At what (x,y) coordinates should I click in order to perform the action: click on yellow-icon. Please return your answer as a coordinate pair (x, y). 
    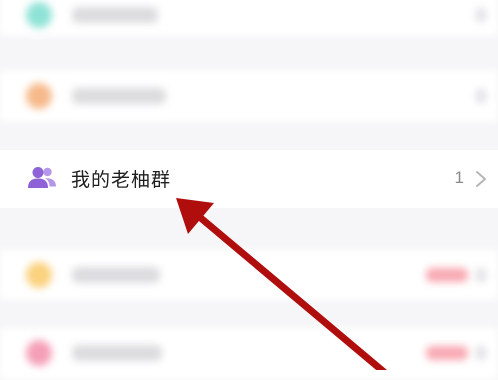
    Looking at the image, I should click on (39, 275).